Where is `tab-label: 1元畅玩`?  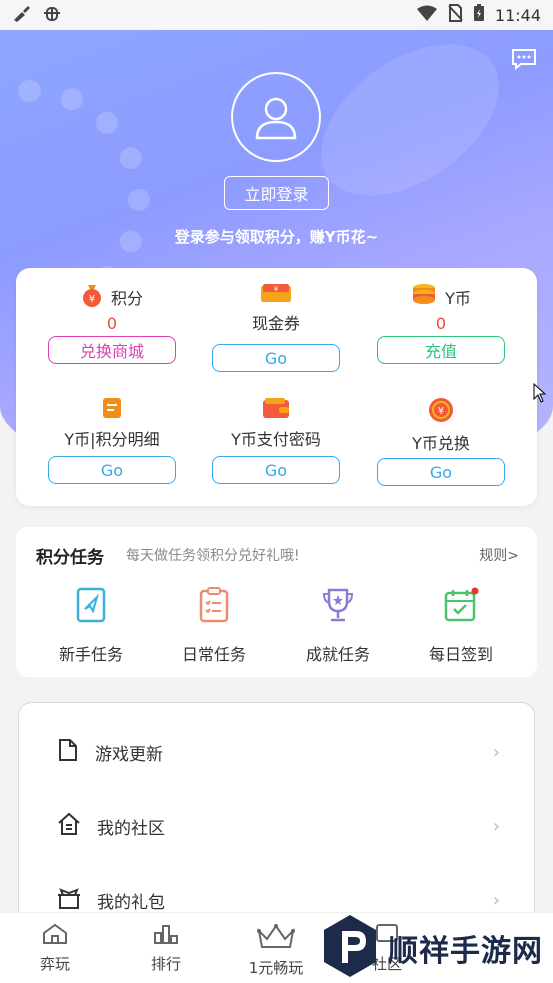
tab-label: 1元畅玩 is located at coordinates (276, 968).